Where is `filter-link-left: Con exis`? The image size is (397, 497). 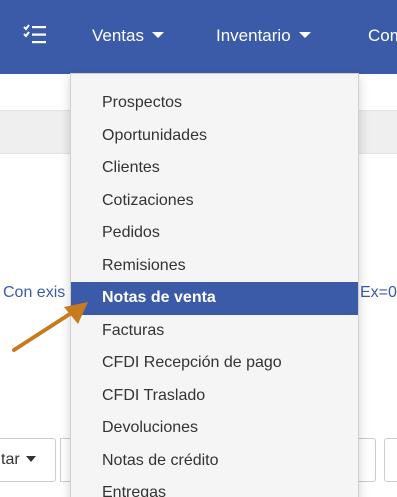 filter-link-left: Con exis is located at coordinates (34, 293).